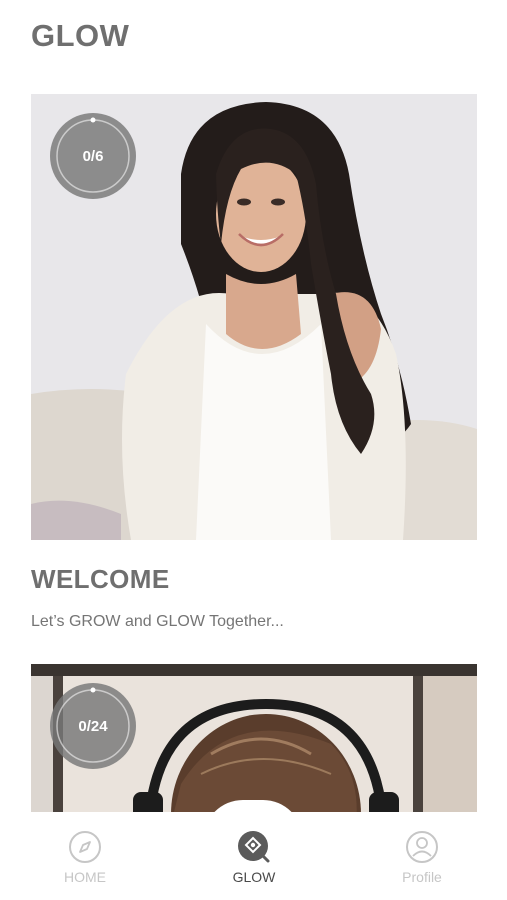 The height and width of the screenshot is (900, 507). I want to click on progress-count: 0/6, so click(93, 156).